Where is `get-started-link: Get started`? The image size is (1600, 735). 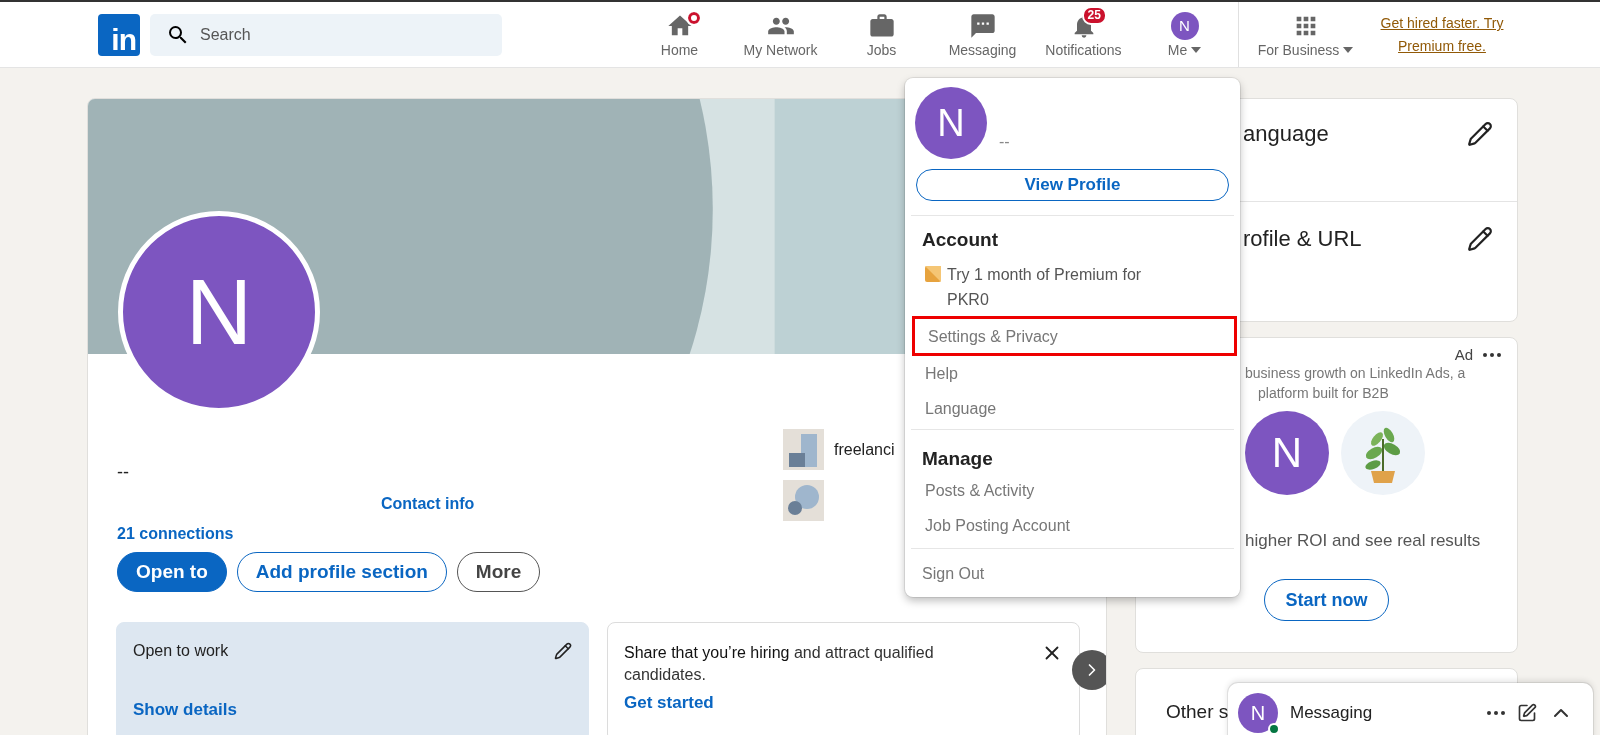 get-started-link: Get started is located at coordinates (843, 703).